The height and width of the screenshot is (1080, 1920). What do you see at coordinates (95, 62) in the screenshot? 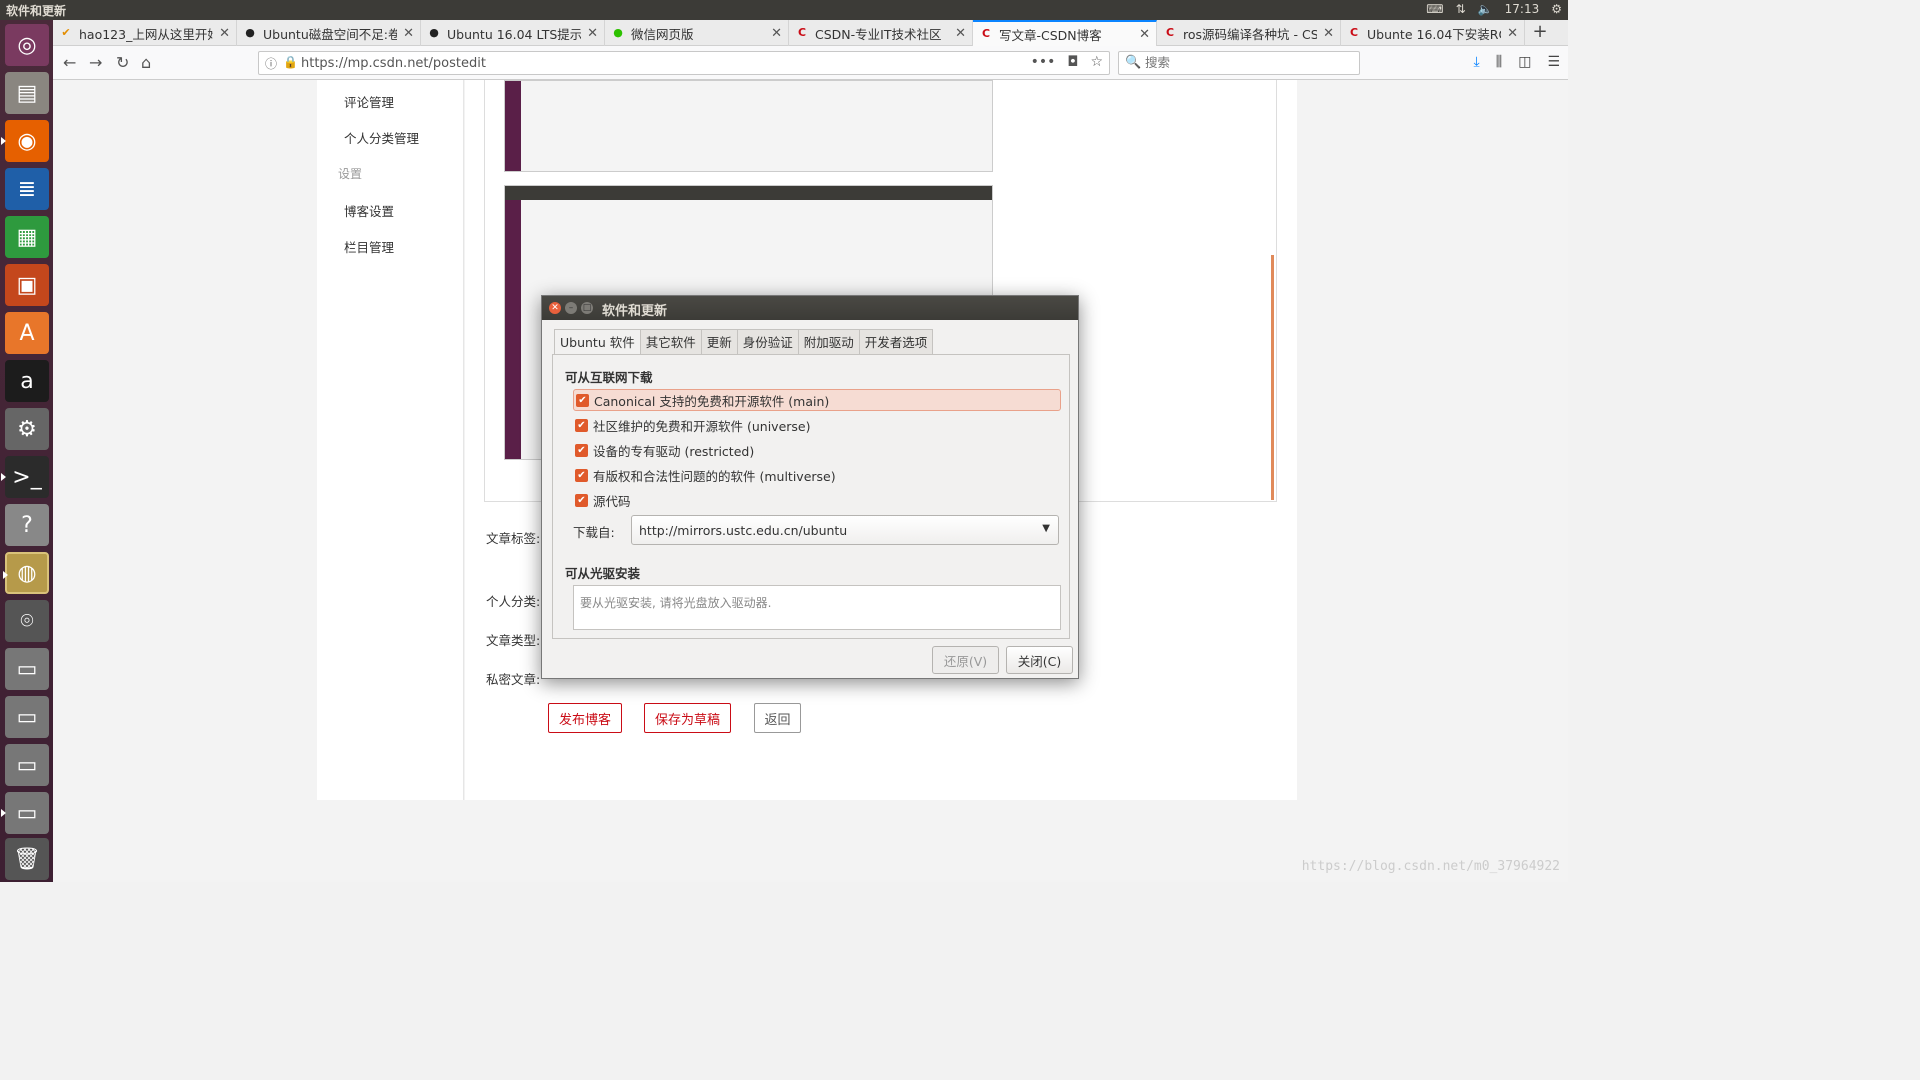
I see `forward-icon: →` at bounding box center [95, 62].